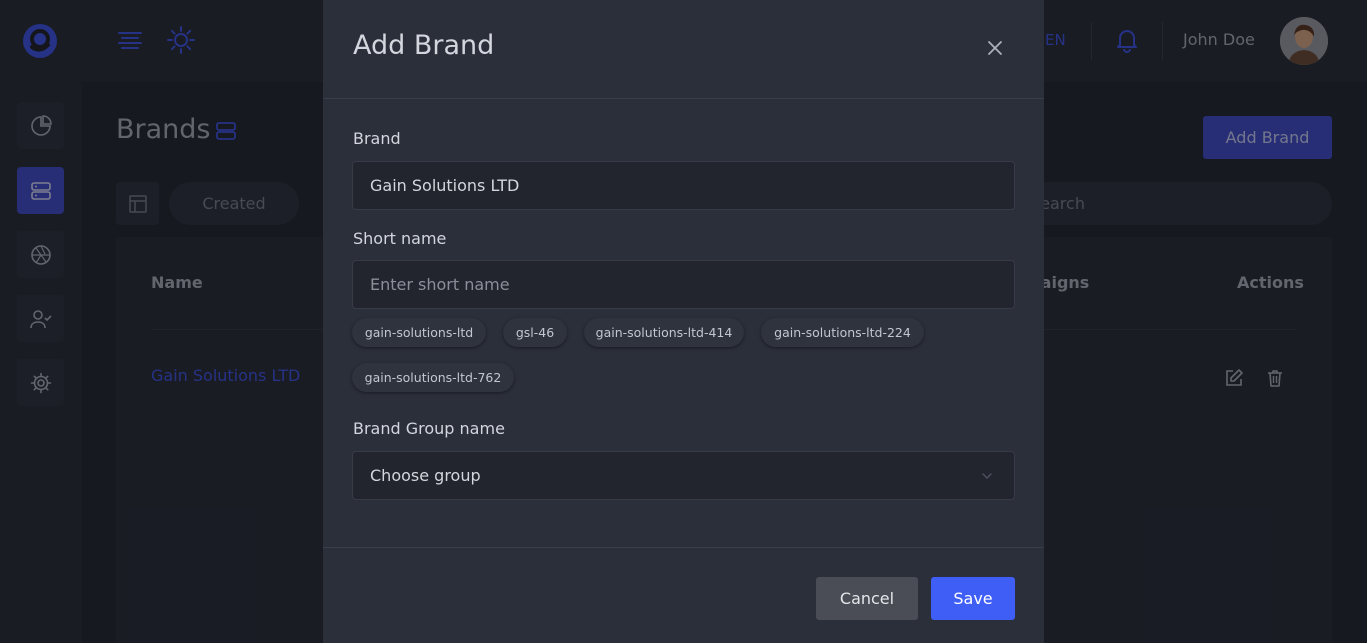  What do you see at coordinates (683, 185) in the screenshot?
I see `brand-input` at bounding box center [683, 185].